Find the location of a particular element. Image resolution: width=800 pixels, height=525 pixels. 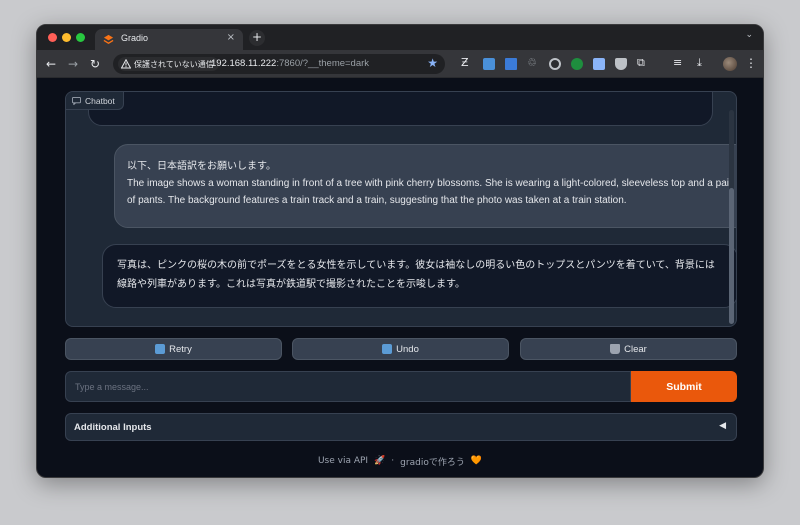

user-message-line-1: 以下、日本語訳をお願いします。 is located at coordinates (201, 166).